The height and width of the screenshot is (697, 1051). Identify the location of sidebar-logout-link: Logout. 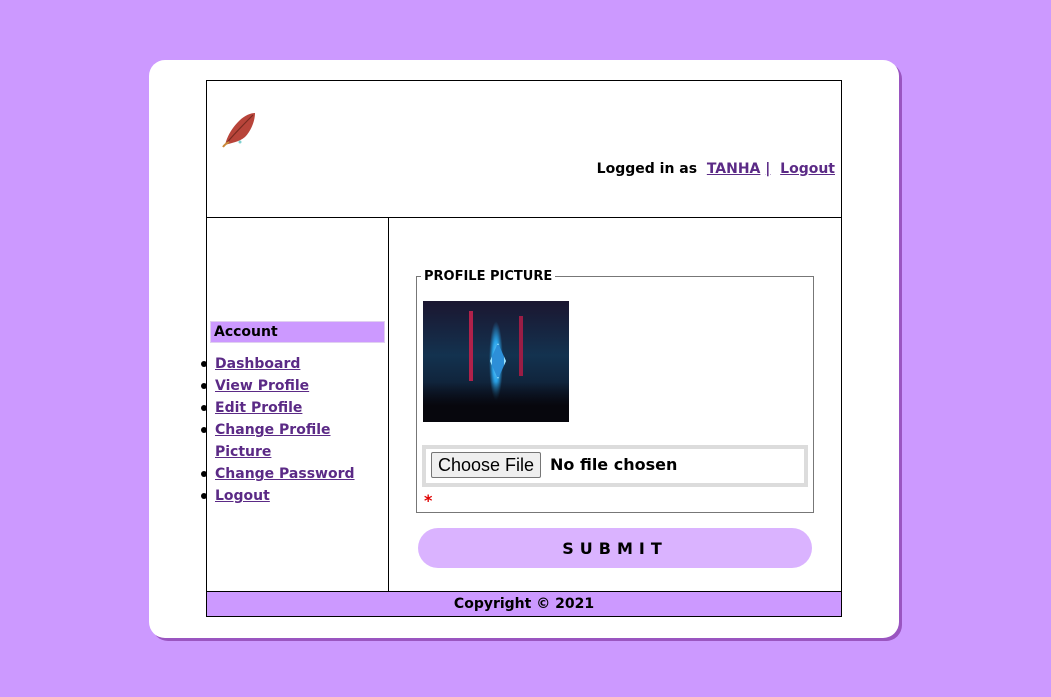
(242, 496).